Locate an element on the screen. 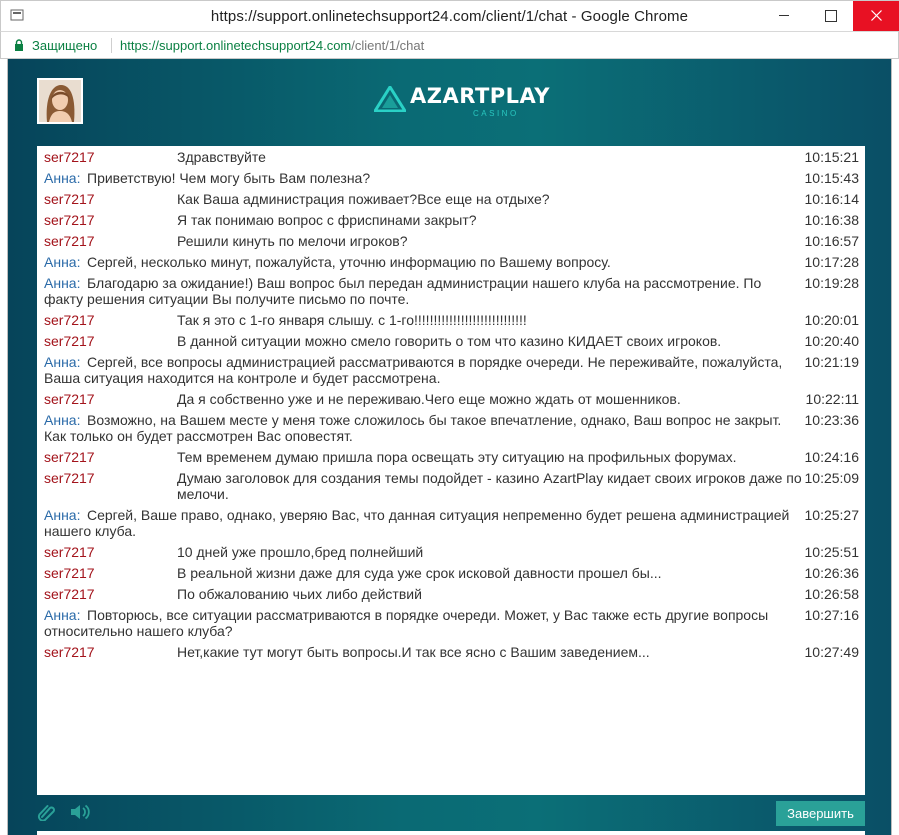  finish-chat-button: Завершить is located at coordinates (820, 813).